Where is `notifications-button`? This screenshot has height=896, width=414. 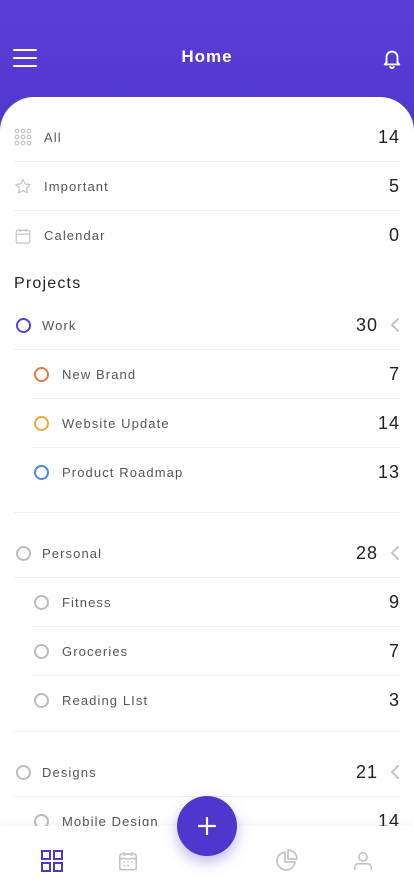
notifications-button is located at coordinates (392, 58).